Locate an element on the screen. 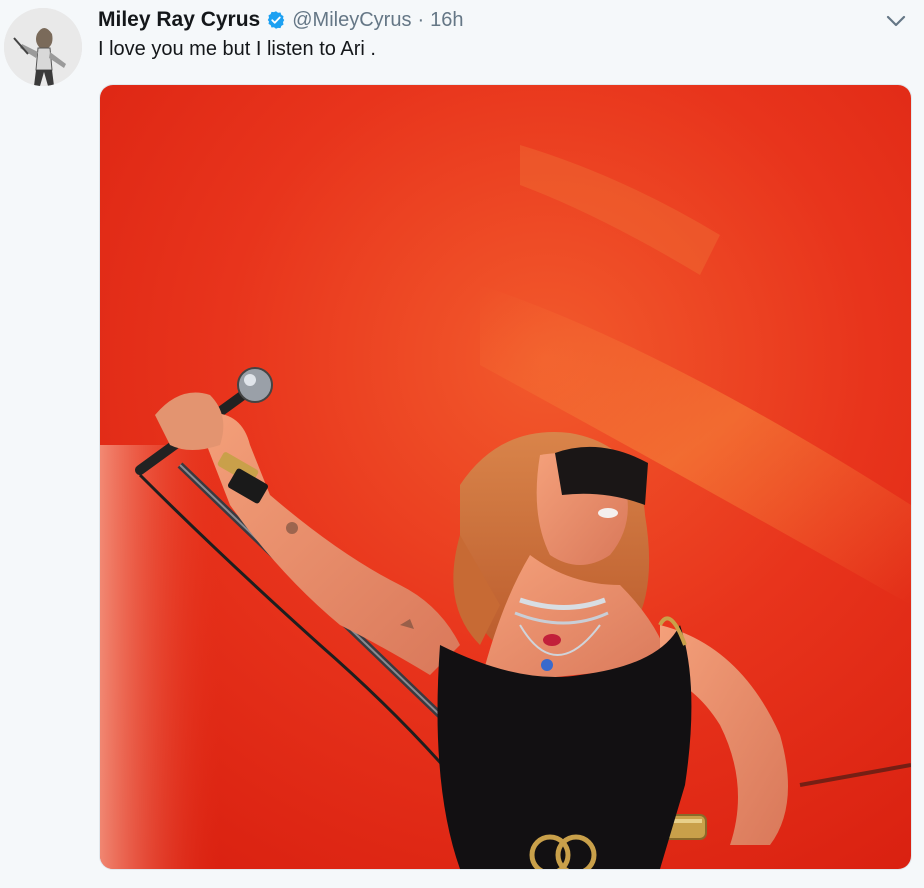  verified-badge-icon is located at coordinates (276, 20).